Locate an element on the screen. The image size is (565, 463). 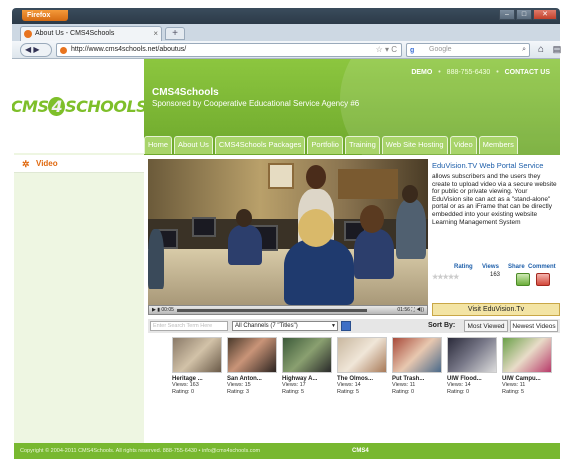
demo-link: DEMO is located at coordinates (421, 72).